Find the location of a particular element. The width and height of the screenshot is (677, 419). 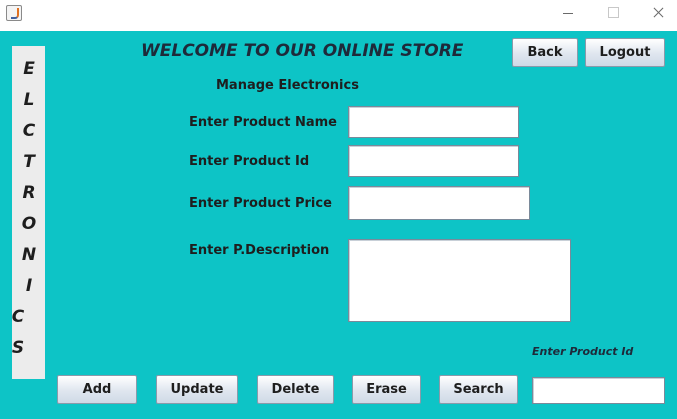

sidebar-letter: E is located at coordinates (29, 69).